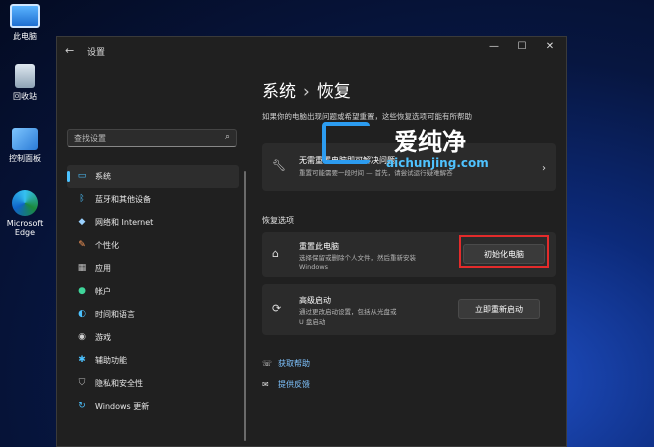  I want to click on sidebar-item-accounts: ● 帐户, so click(153, 291).